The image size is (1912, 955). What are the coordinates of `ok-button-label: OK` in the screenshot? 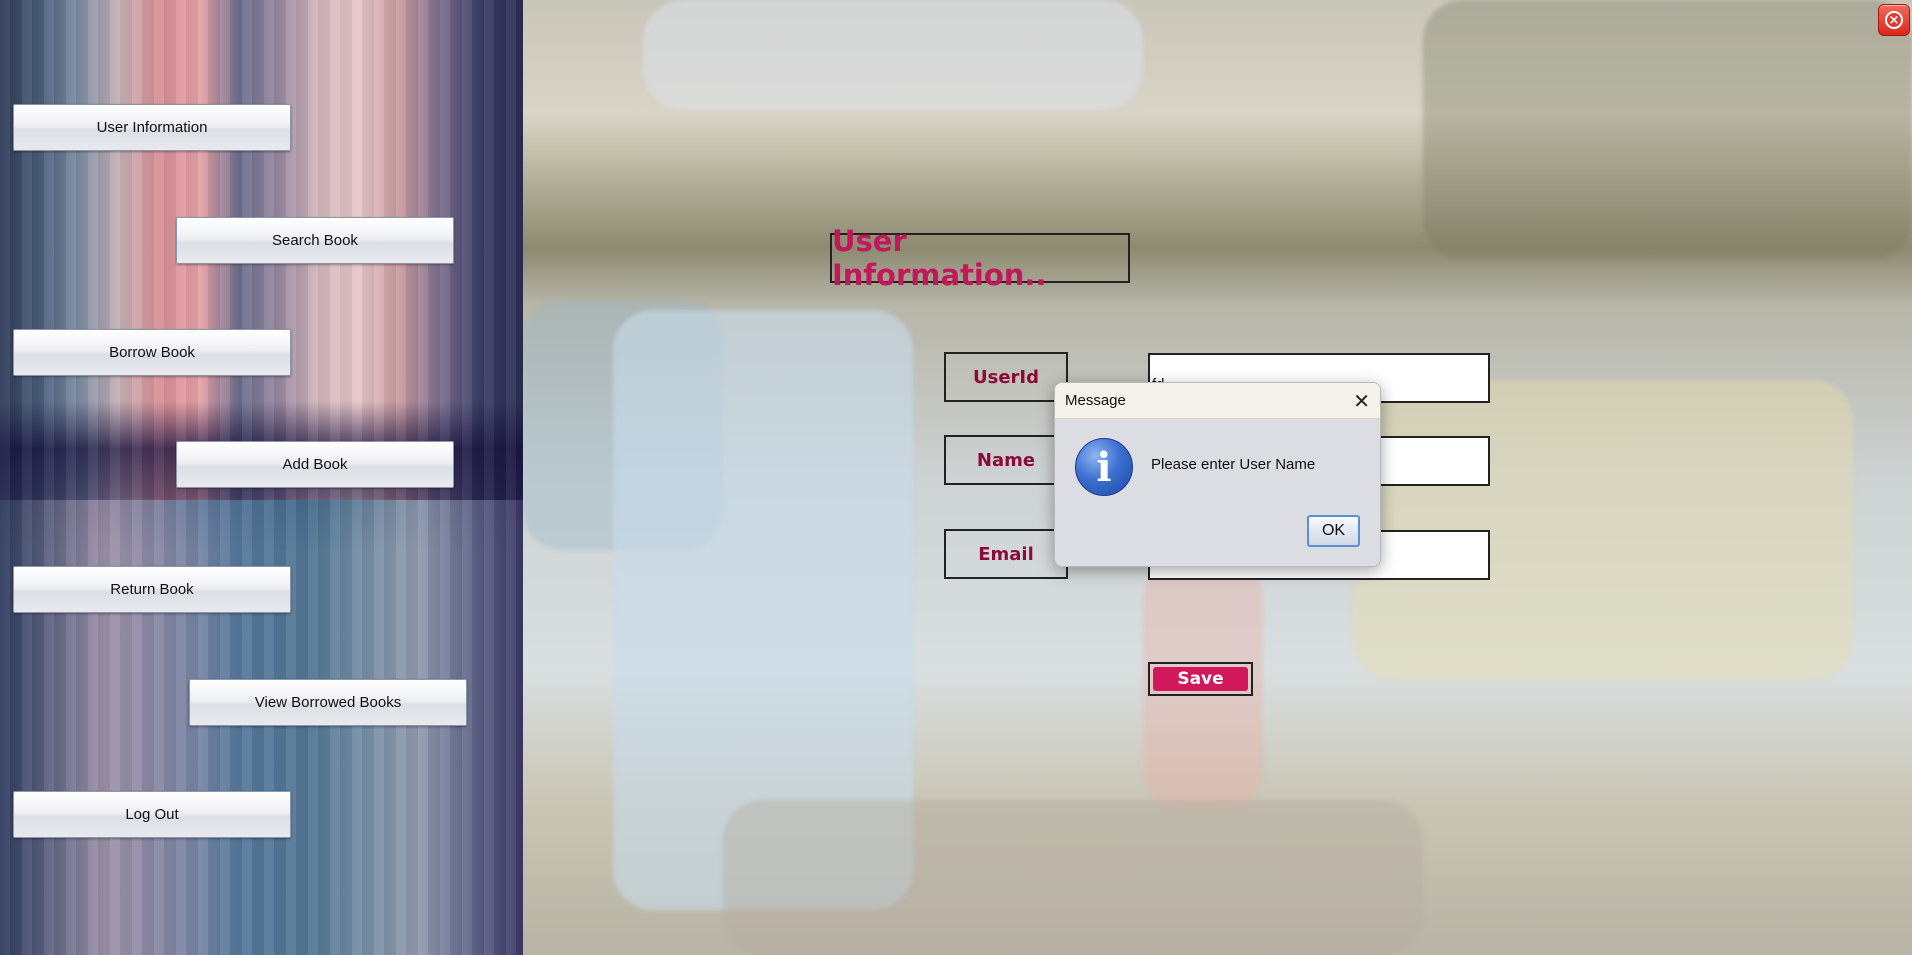 It's located at (1333, 530).